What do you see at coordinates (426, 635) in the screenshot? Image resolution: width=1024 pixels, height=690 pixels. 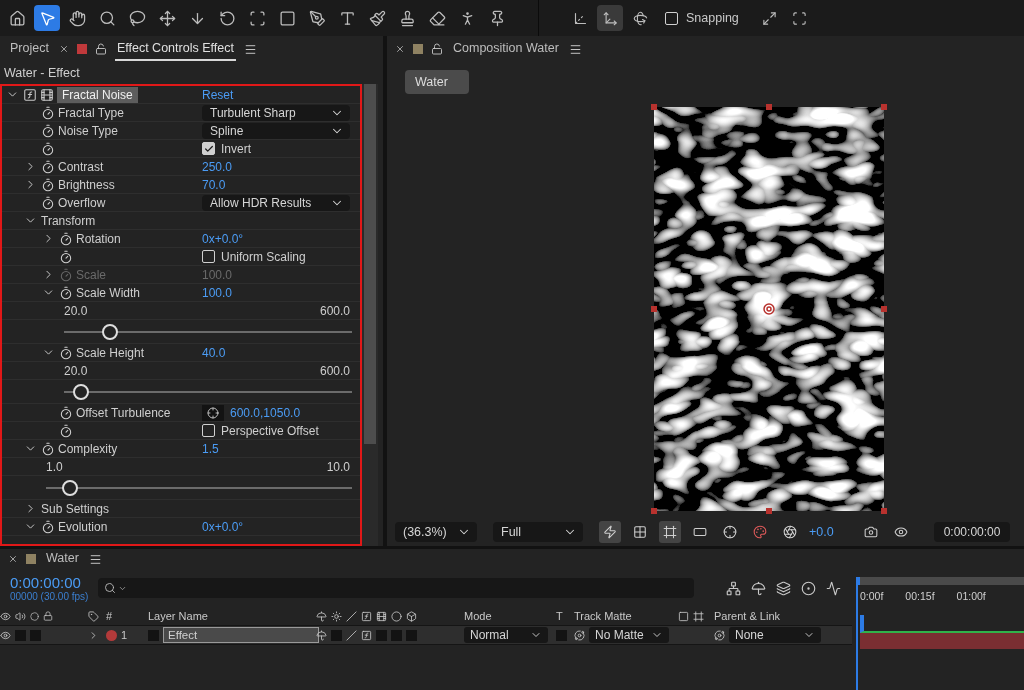 I see `layer-row: 1 Effect Normal No Matte None` at bounding box center [426, 635].